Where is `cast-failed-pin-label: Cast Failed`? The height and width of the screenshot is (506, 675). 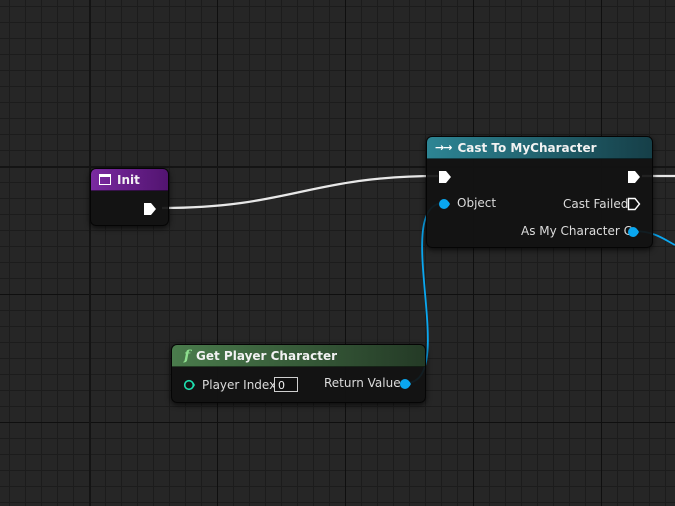 cast-failed-pin-label: Cast Failed is located at coordinates (596, 204).